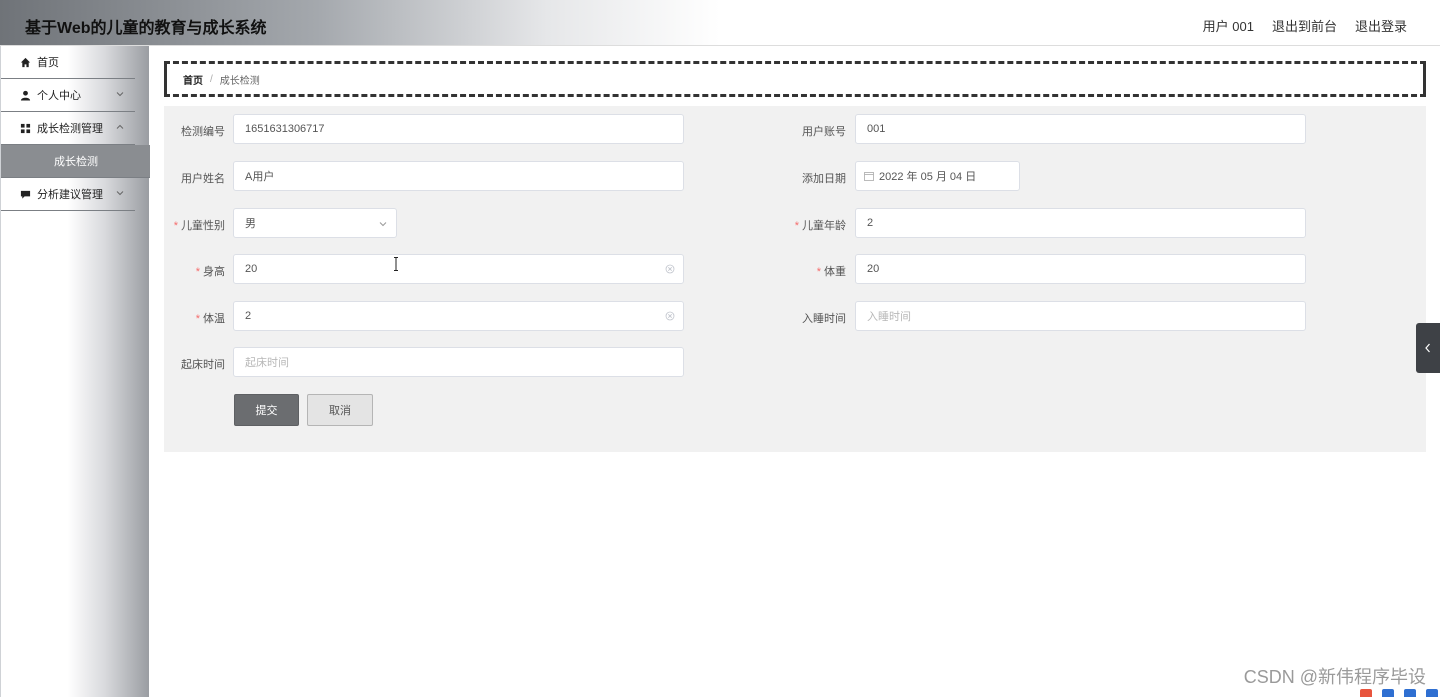  Describe the element at coordinates (25, 95) in the screenshot. I see `user-icon` at that location.